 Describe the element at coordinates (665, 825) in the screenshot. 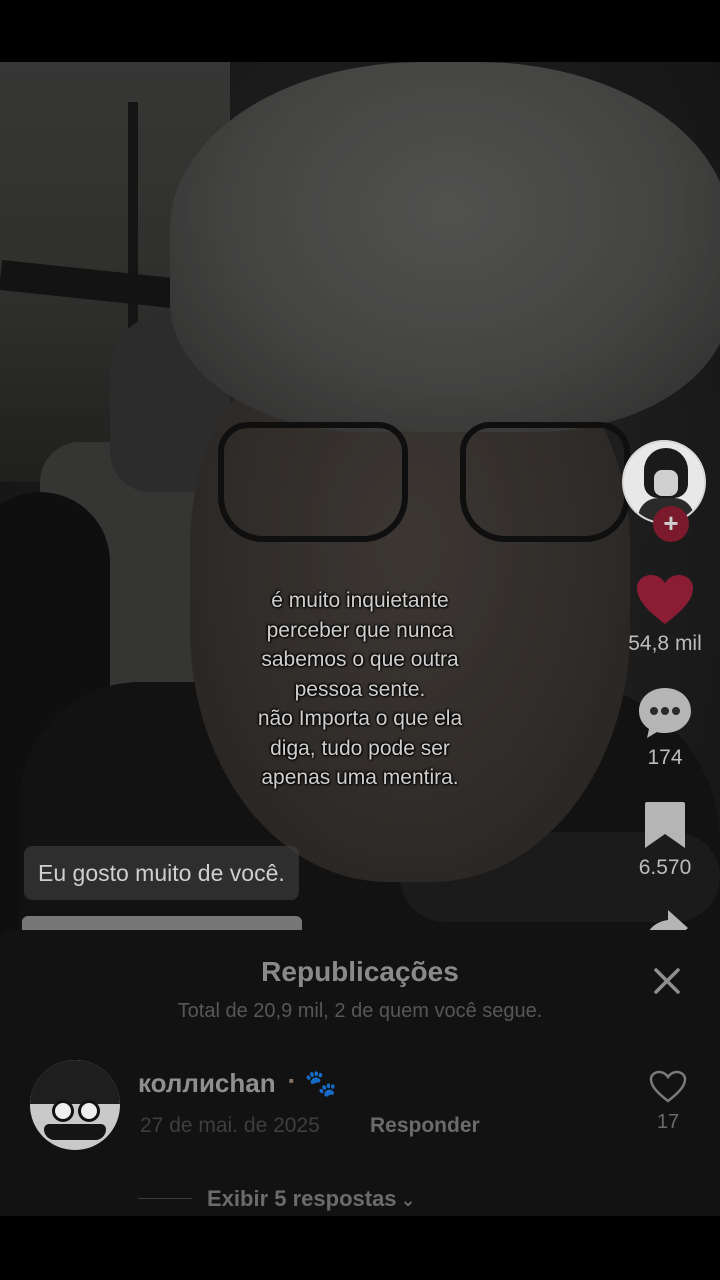

I see `bookmark-icon` at that location.